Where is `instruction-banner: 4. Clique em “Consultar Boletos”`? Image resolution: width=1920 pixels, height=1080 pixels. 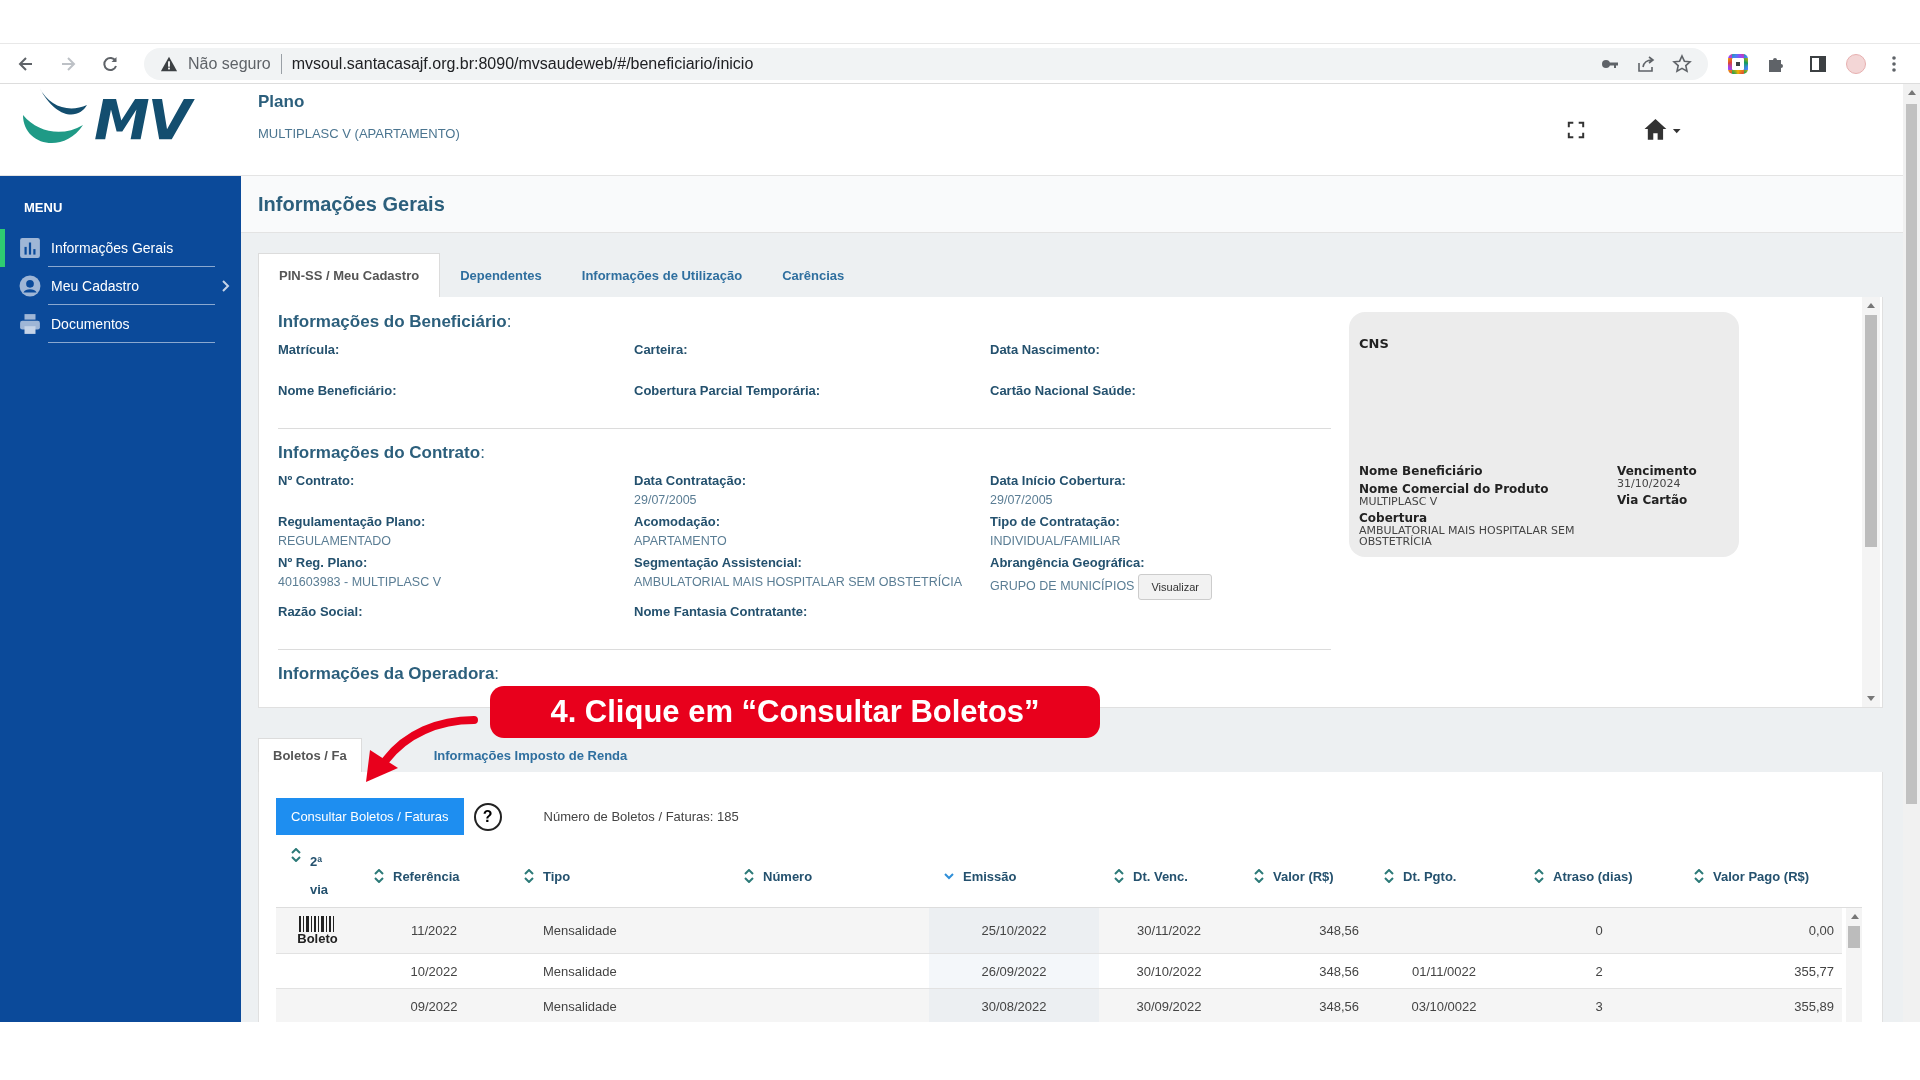 instruction-banner: 4. Clique em “Consultar Boletos” is located at coordinates (795, 712).